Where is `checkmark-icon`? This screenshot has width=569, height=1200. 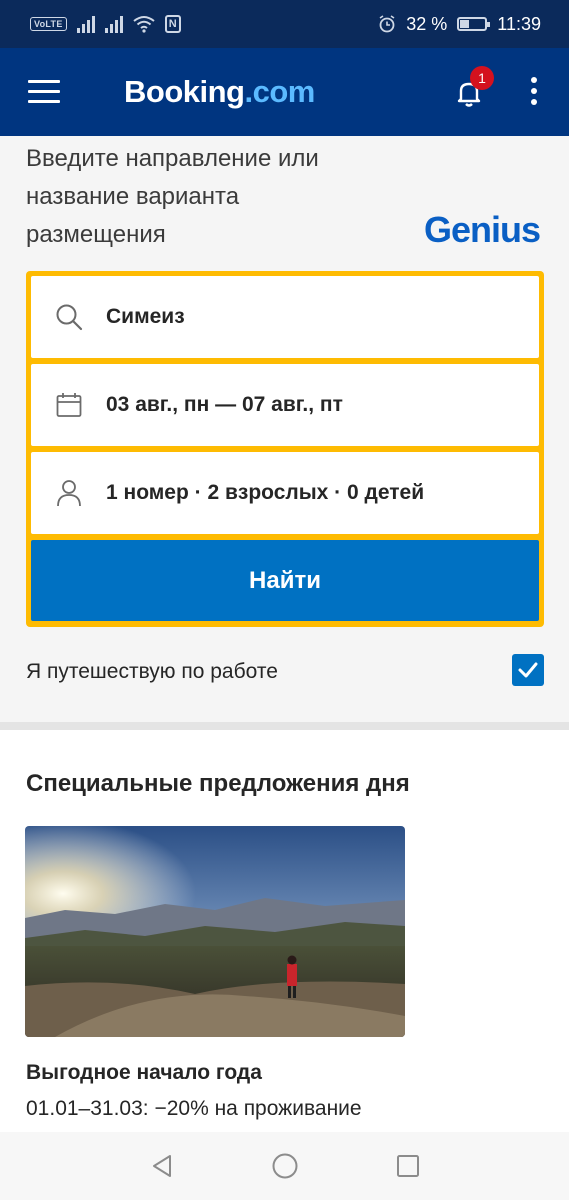
checkmark-icon is located at coordinates (528, 670).